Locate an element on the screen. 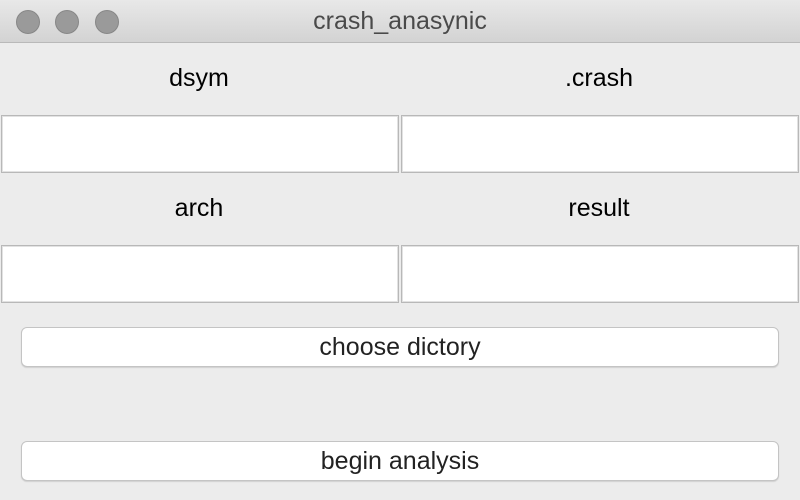  crash-label: .crash is located at coordinates (599, 78).